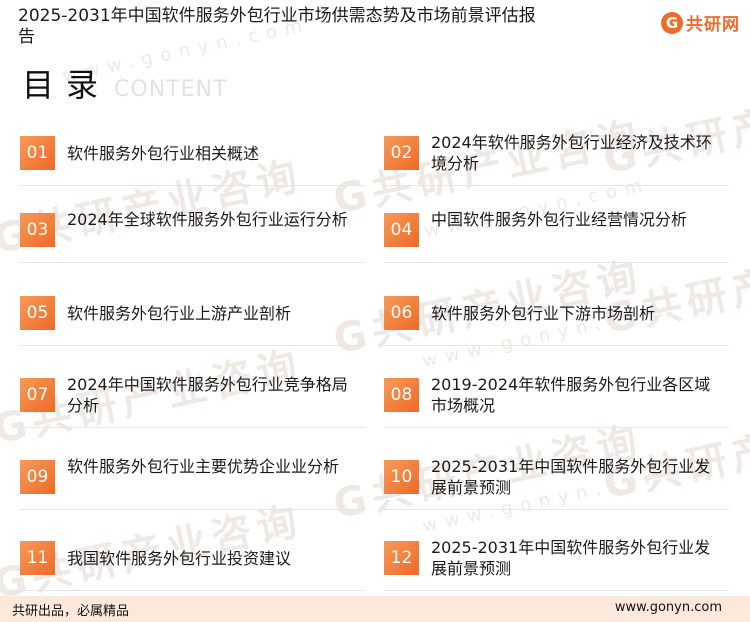 The image size is (750, 622). I want to click on brand-logo: G 共研网, so click(700, 22).